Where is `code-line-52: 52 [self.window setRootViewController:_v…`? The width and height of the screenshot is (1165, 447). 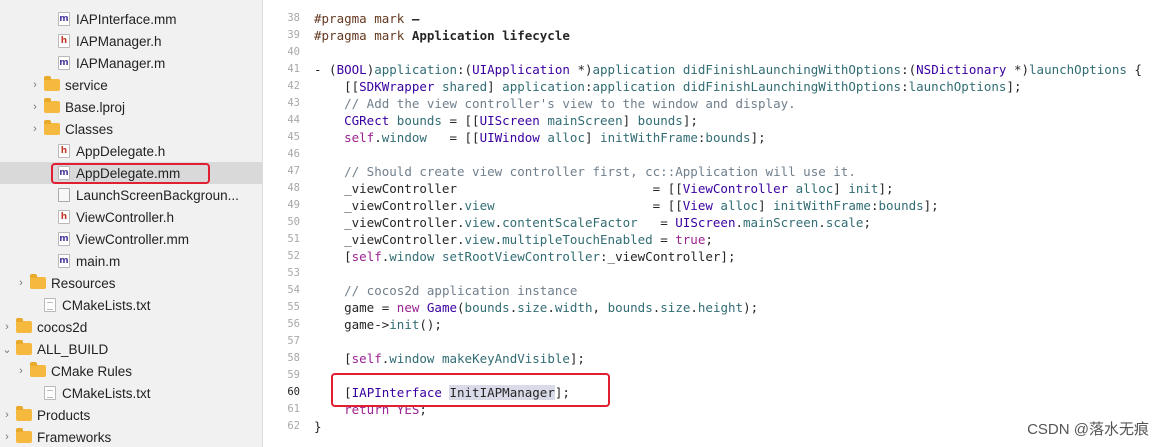 code-line-52: 52 [self.window setRootViewController:_v… is located at coordinates (714, 256).